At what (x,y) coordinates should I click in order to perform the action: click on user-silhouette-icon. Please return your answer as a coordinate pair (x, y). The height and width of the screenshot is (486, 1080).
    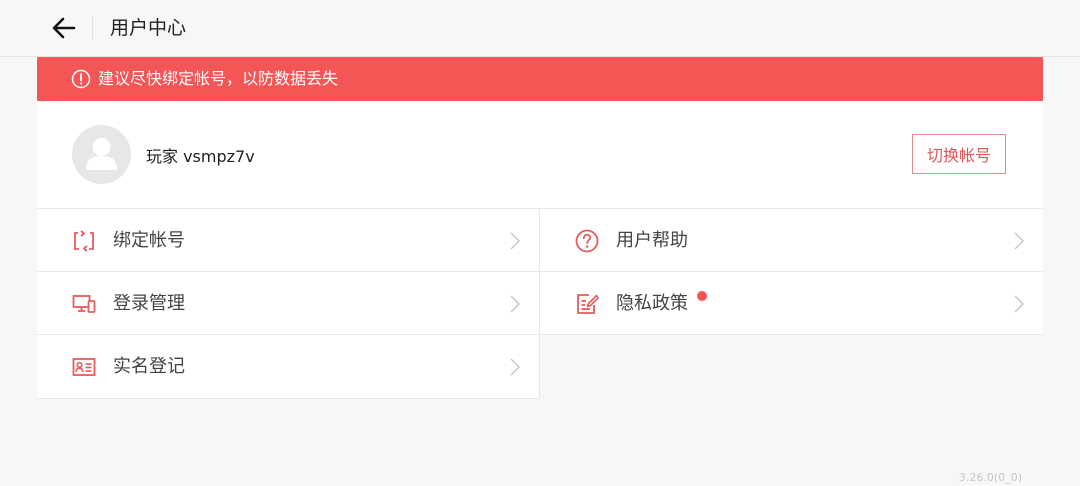
    Looking at the image, I should click on (101, 154).